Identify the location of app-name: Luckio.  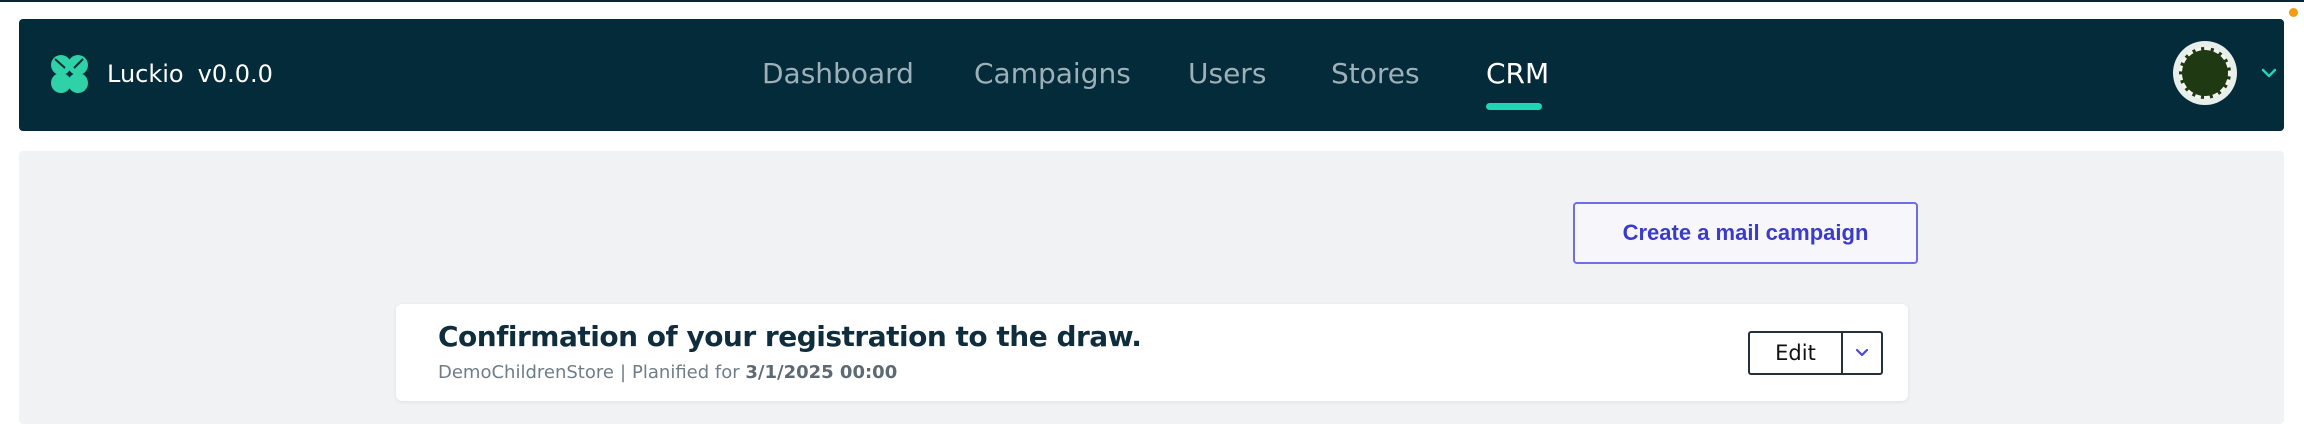
(145, 74).